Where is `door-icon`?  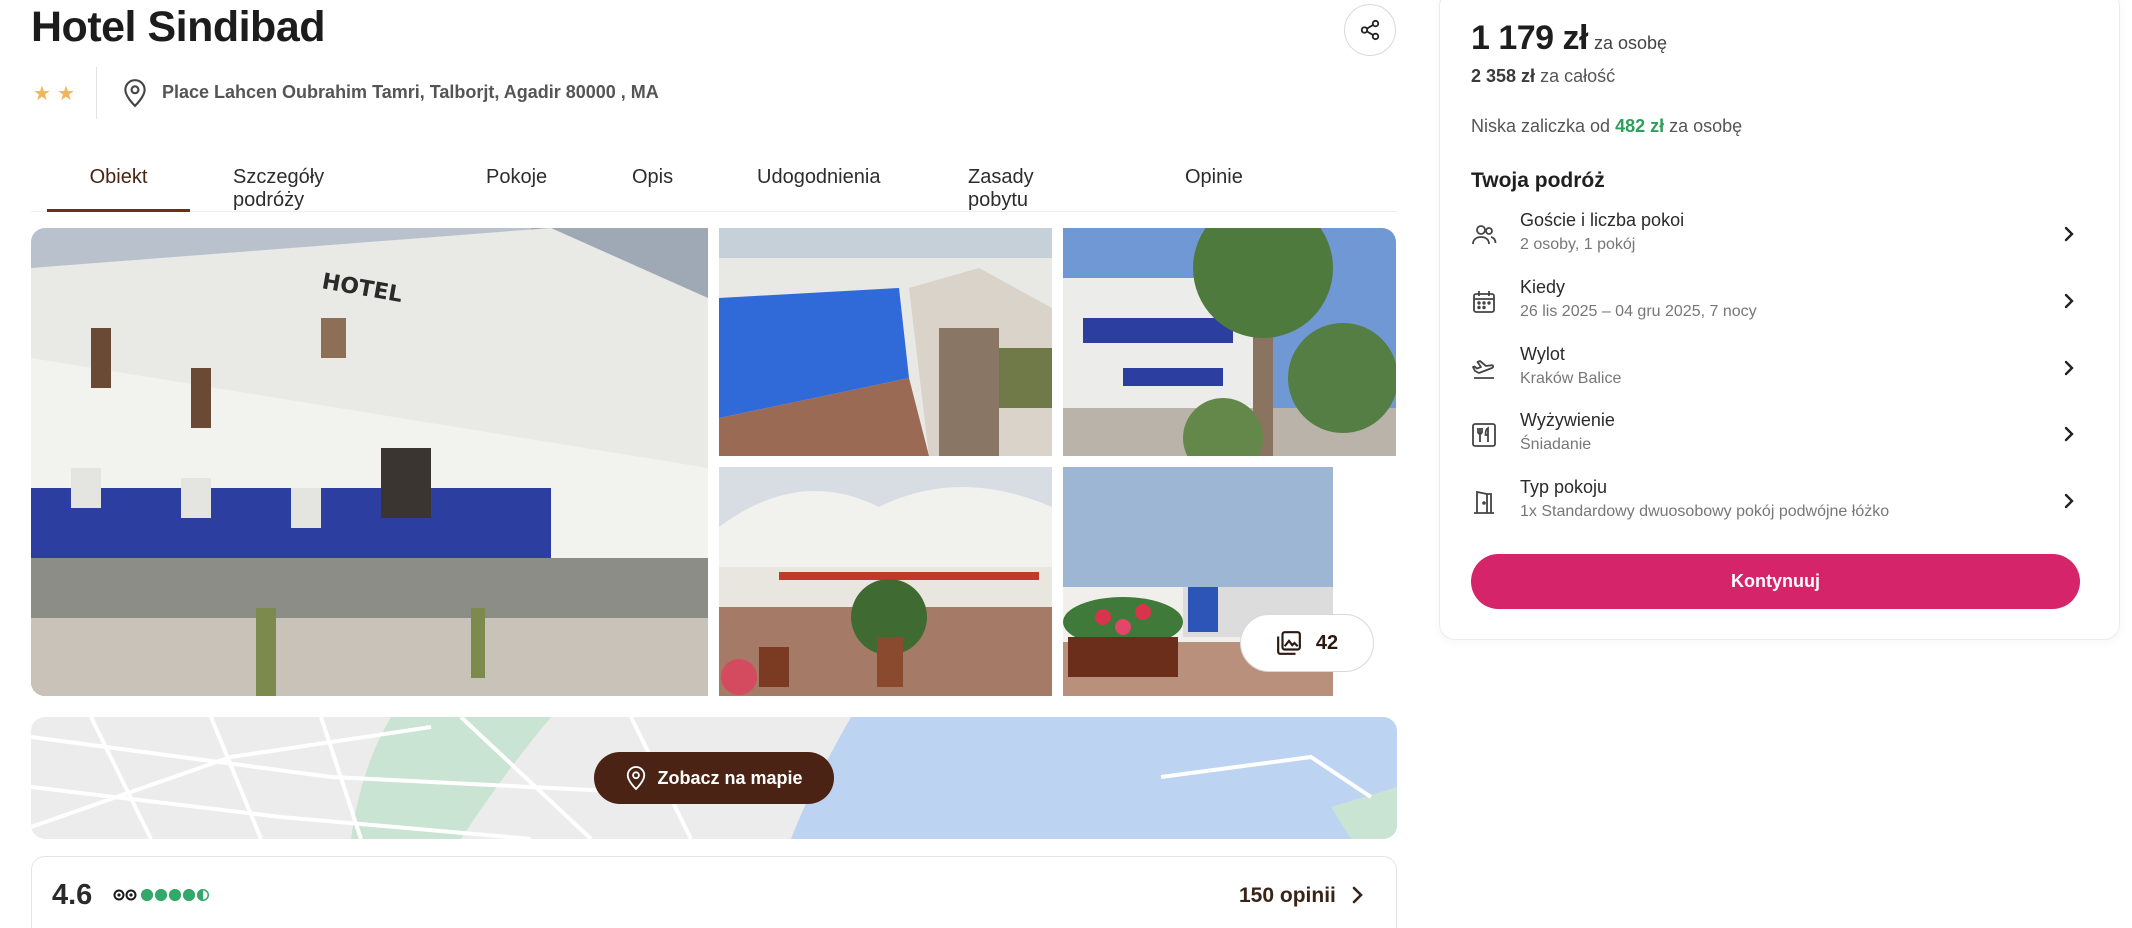
door-icon is located at coordinates (1484, 502).